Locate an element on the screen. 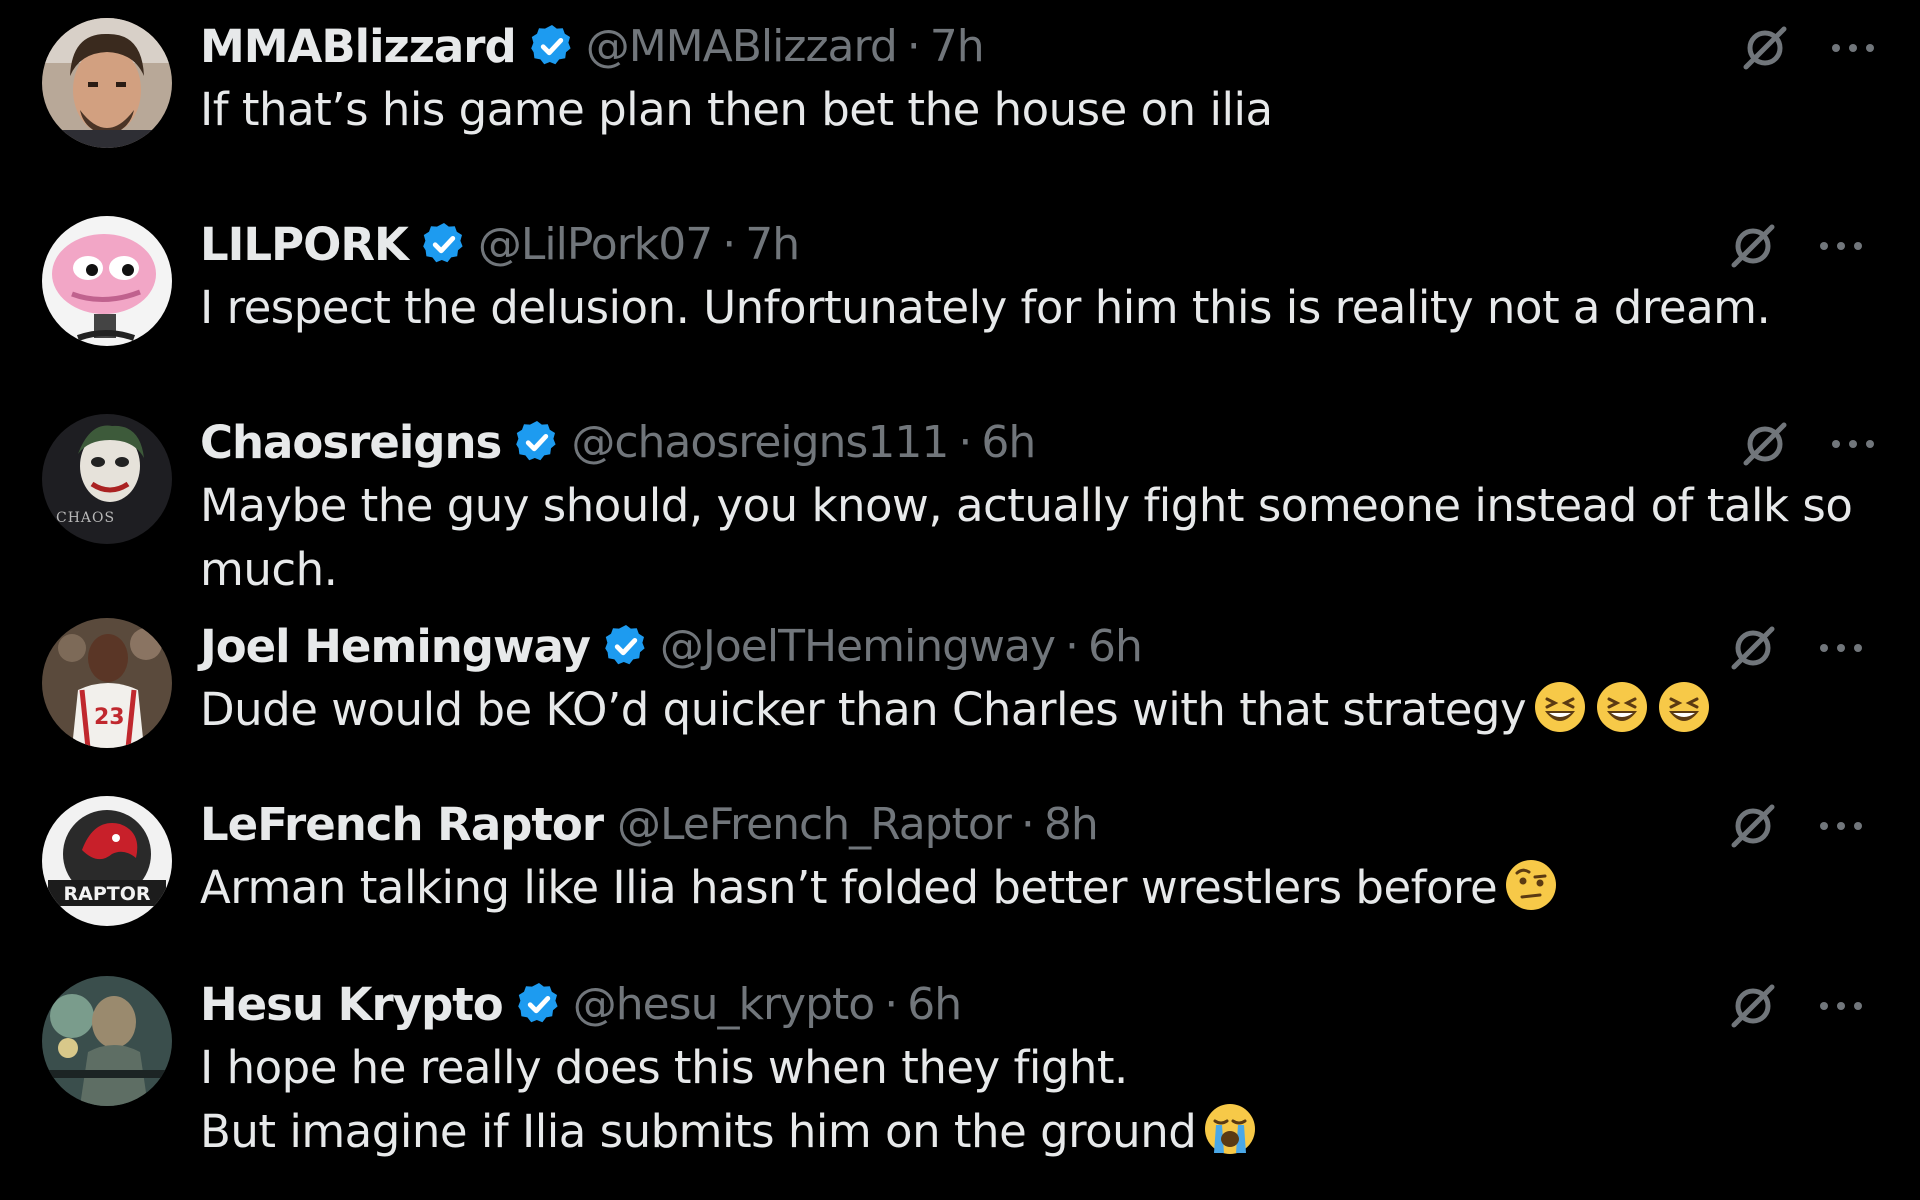 This screenshot has width=1920, height=1200. reply-header: MMABlizzard @MMABlizzard · 7h is located at coordinates (592, 46).